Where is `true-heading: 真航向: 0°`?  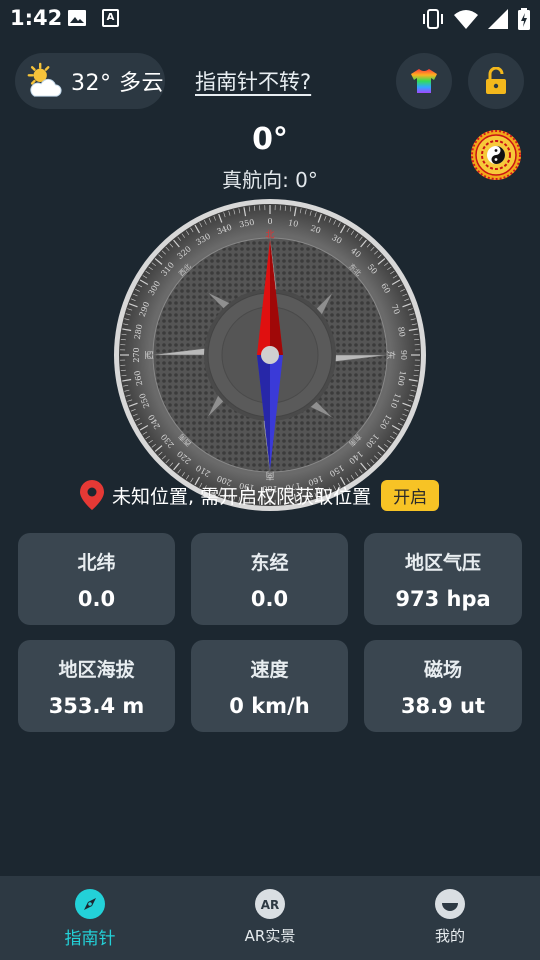
true-heading: 真航向: 0° is located at coordinates (270, 180).